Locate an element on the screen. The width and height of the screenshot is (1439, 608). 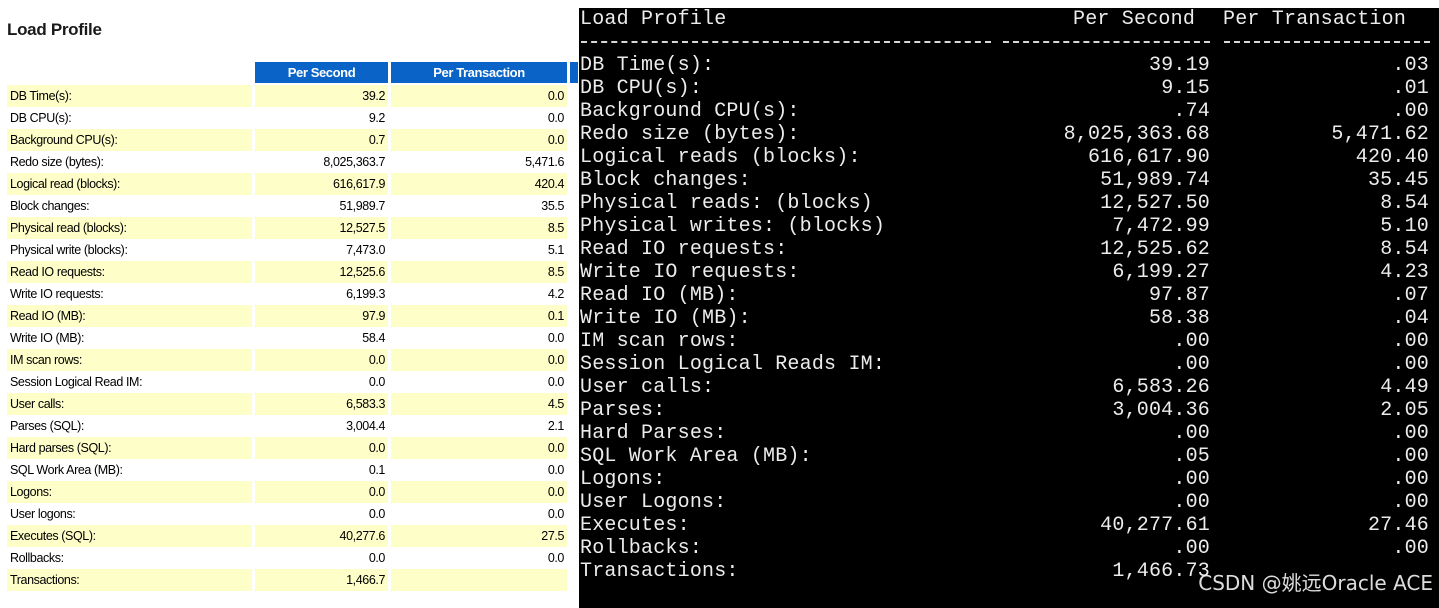
metric-name-cell: Block changes: is located at coordinates (129, 206).